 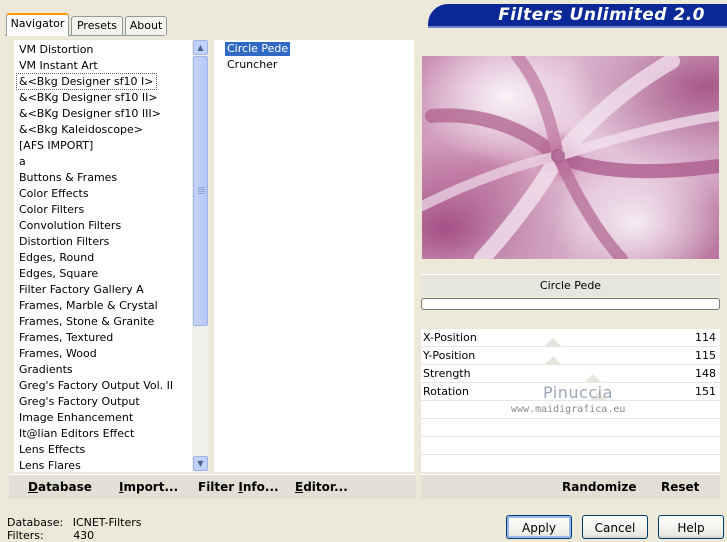 I want to click on category-item: Color Effects, so click(x=54, y=193).